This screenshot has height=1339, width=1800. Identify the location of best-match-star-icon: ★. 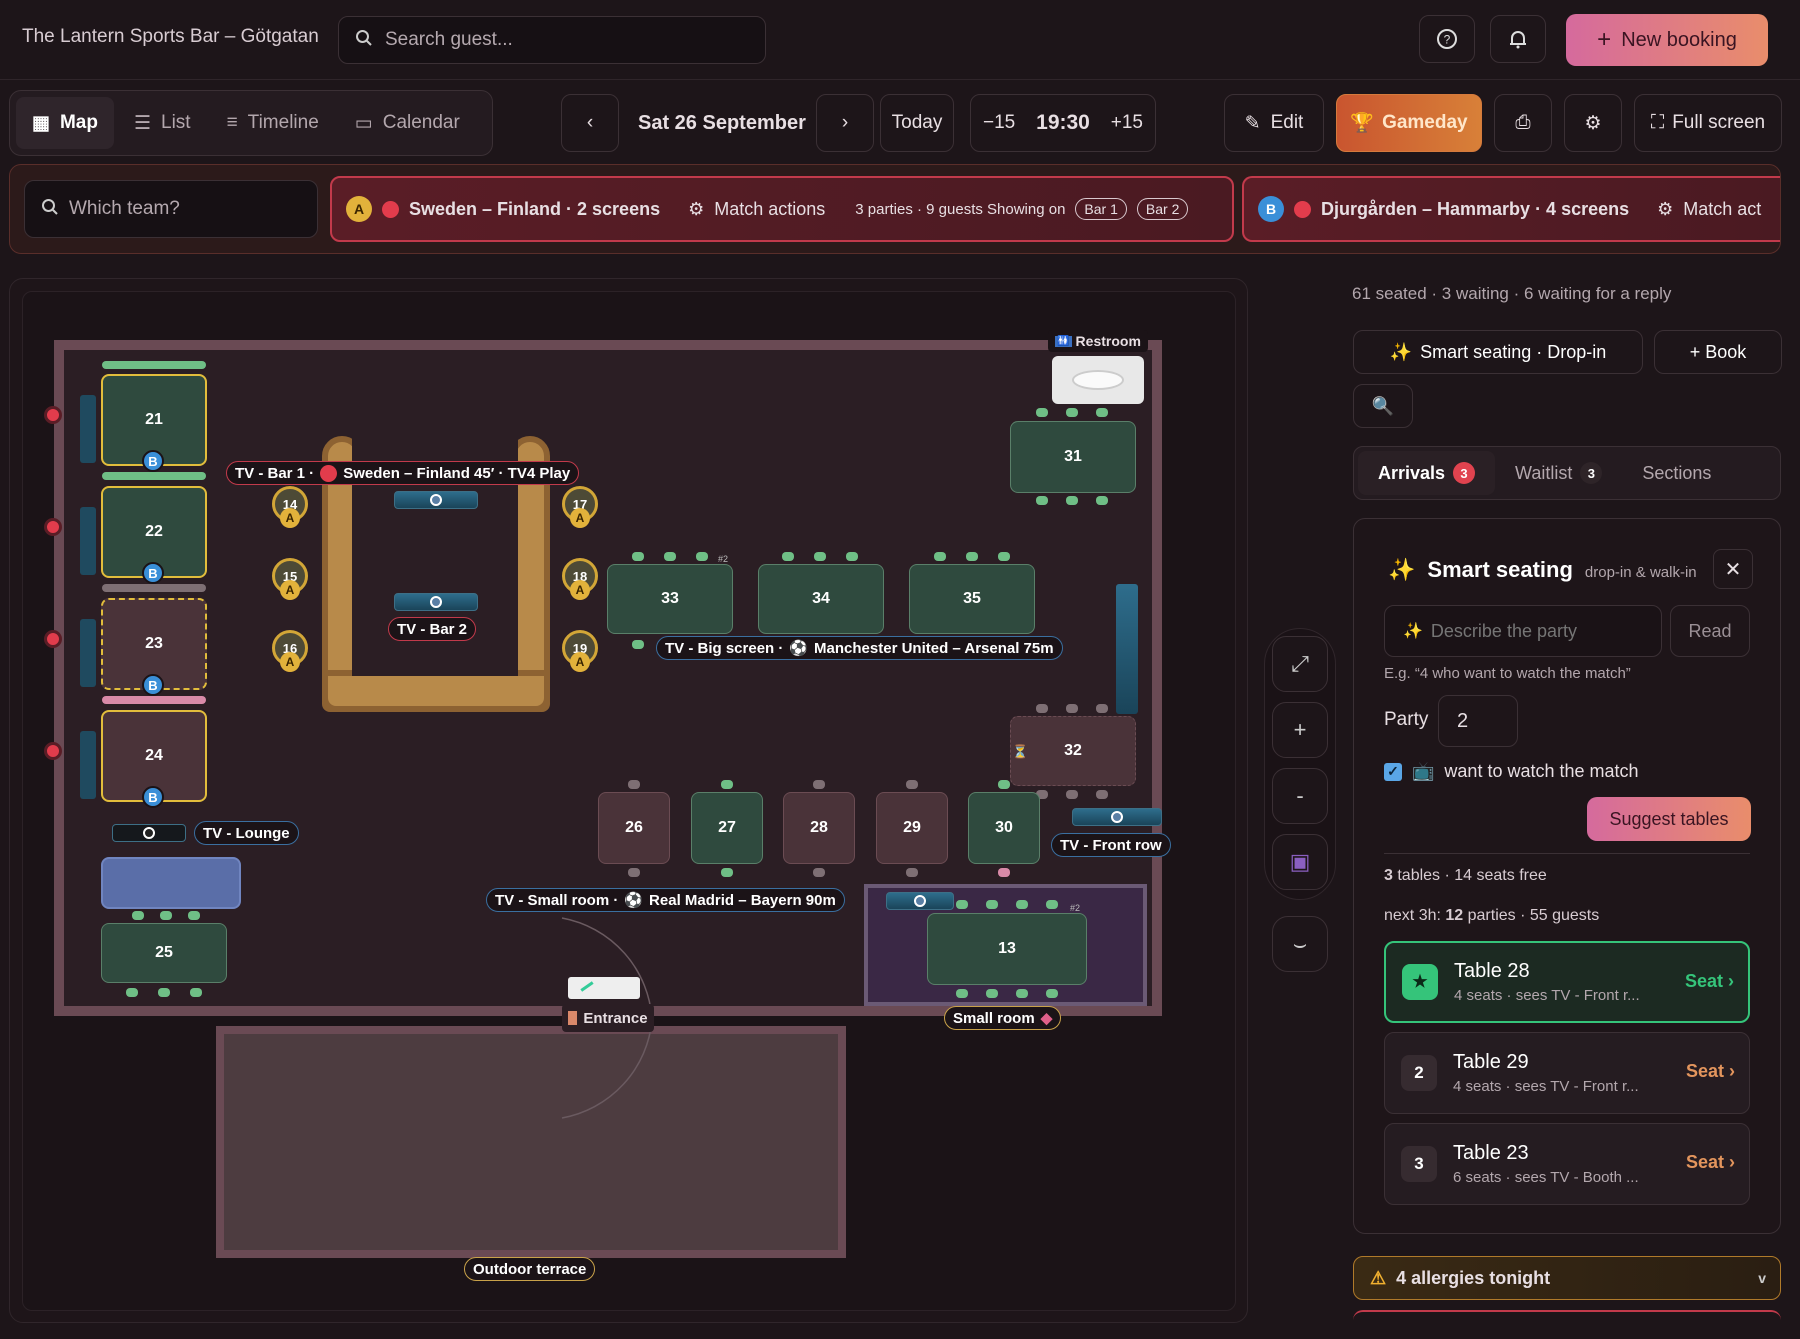
(1420, 982).